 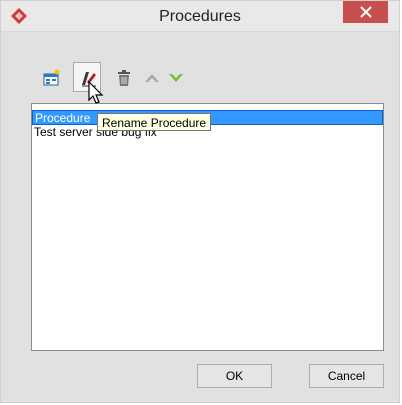 I want to click on cancel-button: Cancel, so click(x=346, y=376).